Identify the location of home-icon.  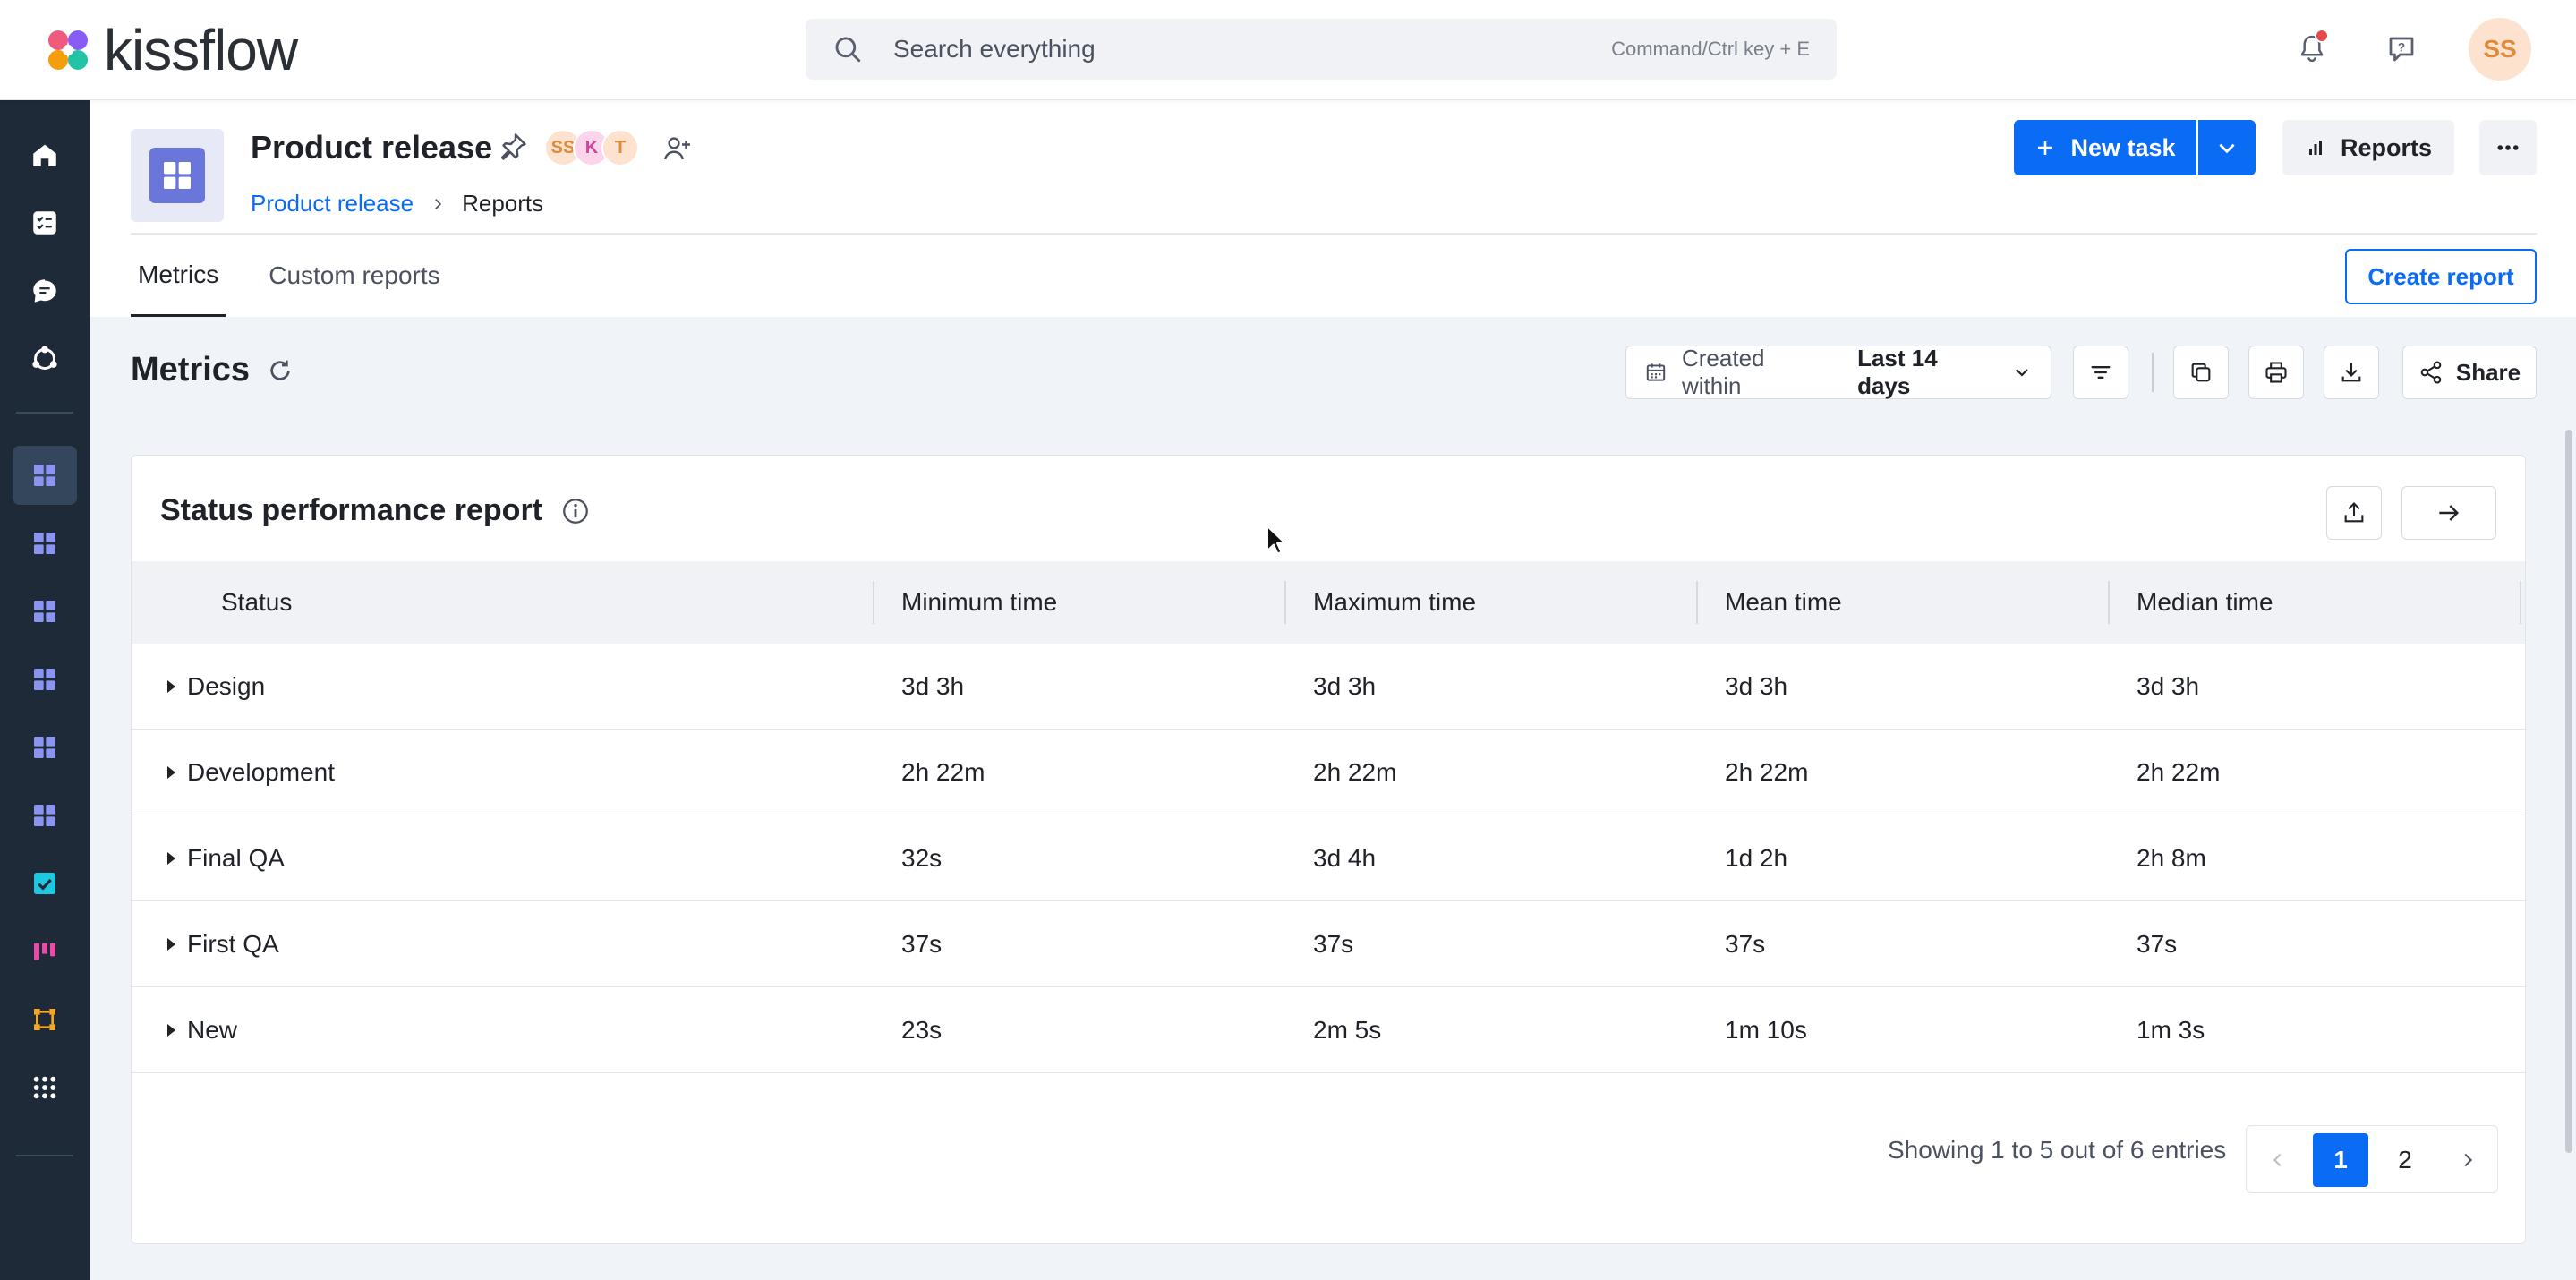
(44, 155).